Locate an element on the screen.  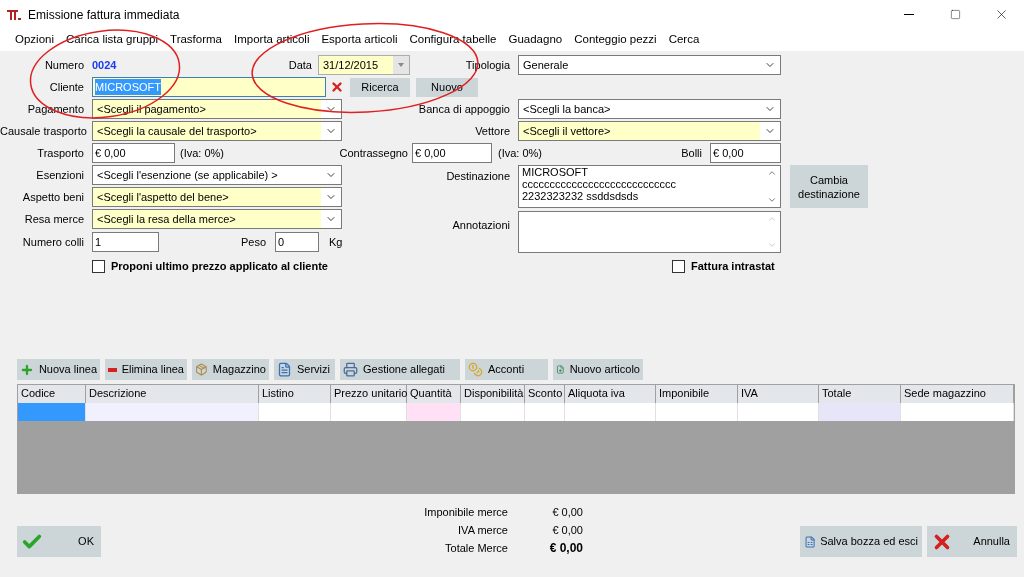
dropdown: <Scegli la resa della merce> is located at coordinates (217, 219).